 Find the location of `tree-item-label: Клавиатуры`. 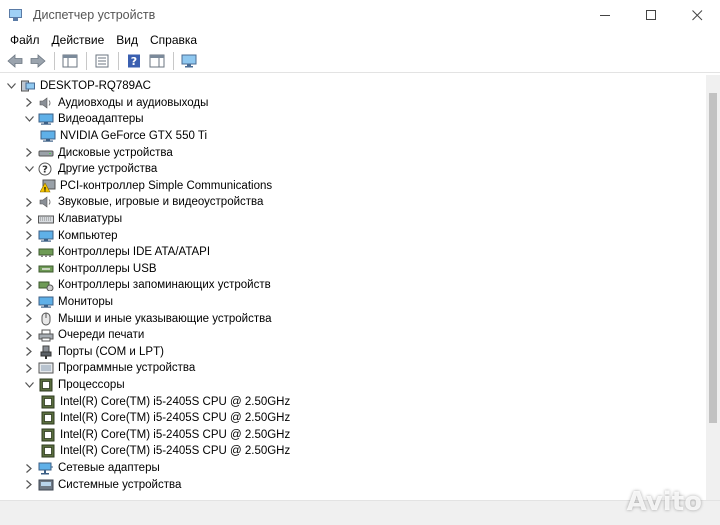

tree-item-label: Клавиатуры is located at coordinates (90, 219).